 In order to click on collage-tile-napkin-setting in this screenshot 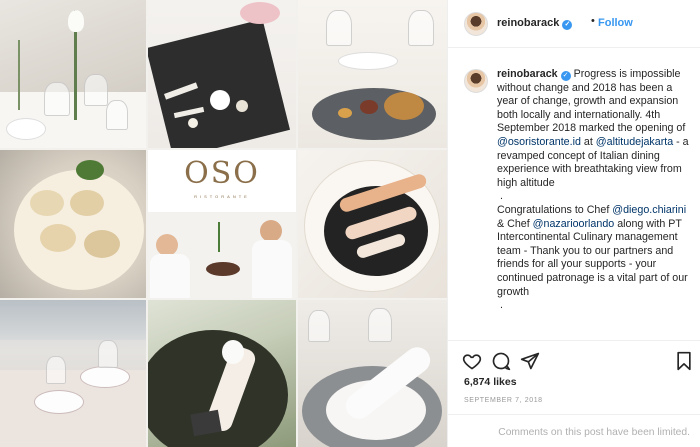, I will do `click(372, 373)`.